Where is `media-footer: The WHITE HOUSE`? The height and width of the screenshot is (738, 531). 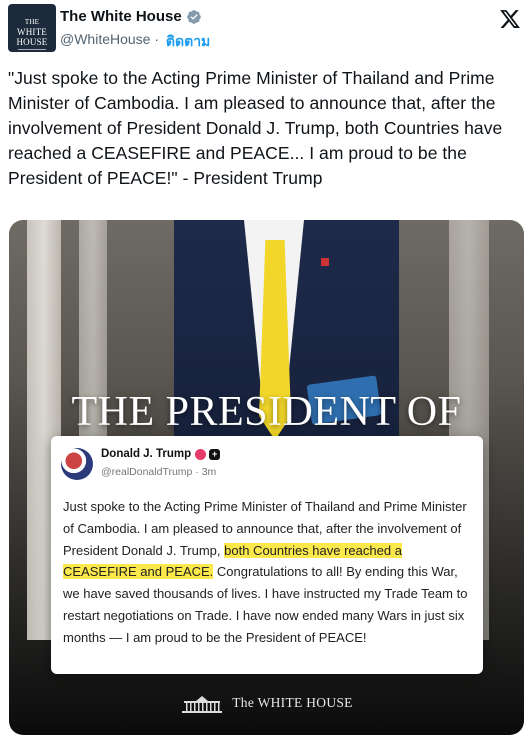
media-footer: The WHITE HOUSE is located at coordinates (266, 703).